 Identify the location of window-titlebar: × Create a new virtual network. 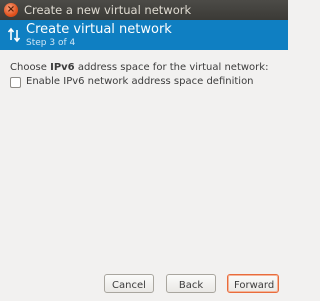
(144, 10).